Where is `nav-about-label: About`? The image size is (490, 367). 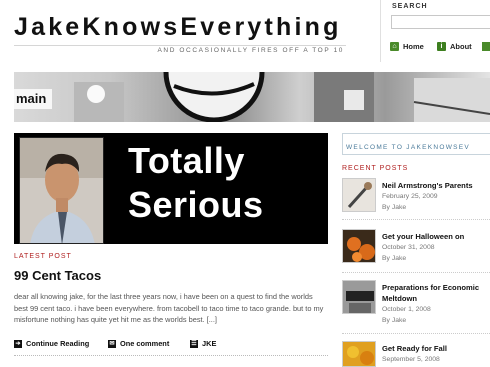
nav-about-label: About is located at coordinates (461, 46).